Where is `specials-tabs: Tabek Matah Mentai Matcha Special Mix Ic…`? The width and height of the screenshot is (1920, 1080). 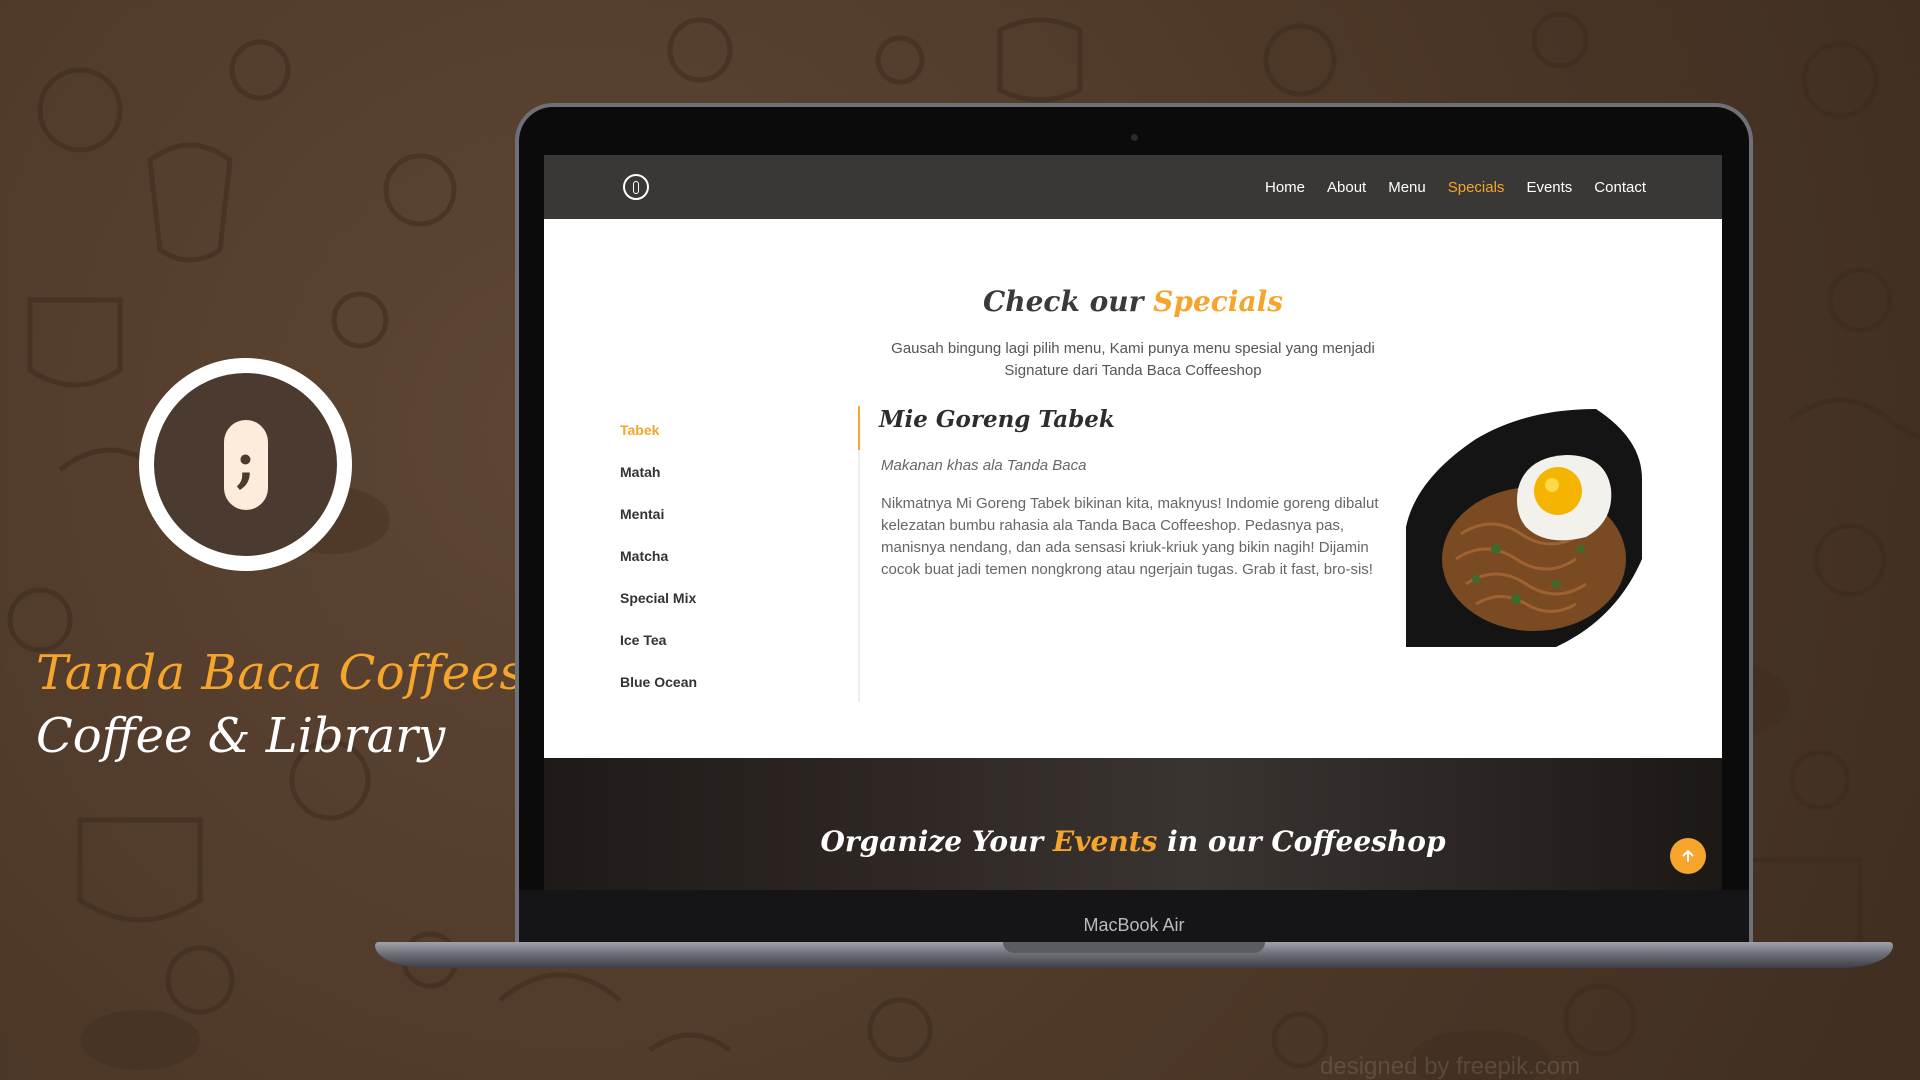
specials-tabs: Tabek Matah Mentai Matcha Special Mix Ic… is located at coordinates (690, 566).